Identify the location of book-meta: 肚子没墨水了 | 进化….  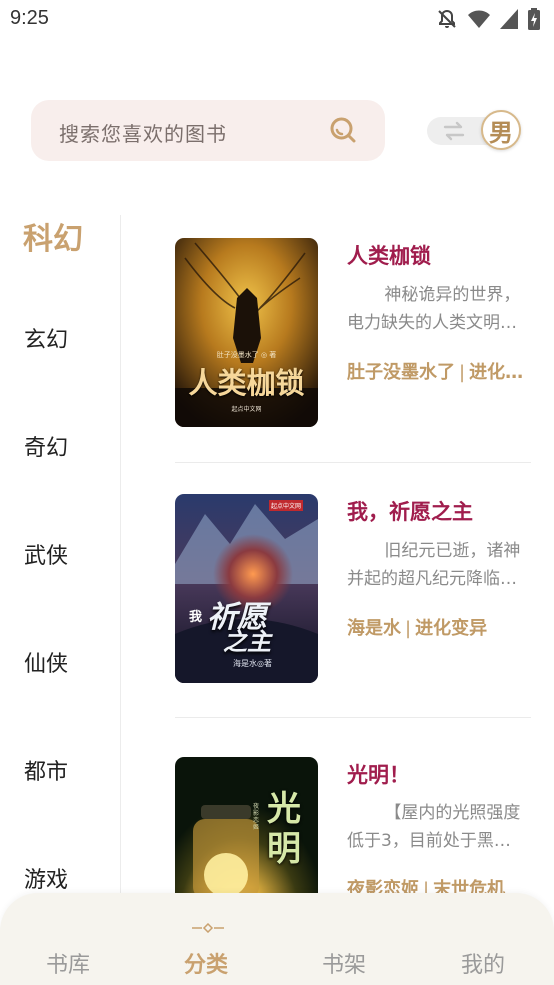
(435, 372).